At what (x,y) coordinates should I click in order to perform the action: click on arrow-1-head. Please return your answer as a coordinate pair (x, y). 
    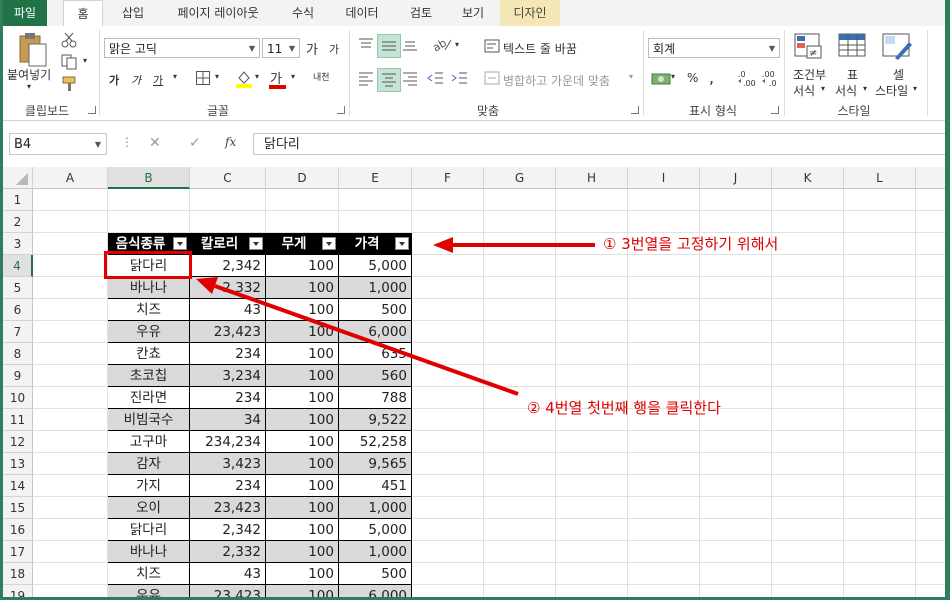
    Looking at the image, I should click on (443, 245).